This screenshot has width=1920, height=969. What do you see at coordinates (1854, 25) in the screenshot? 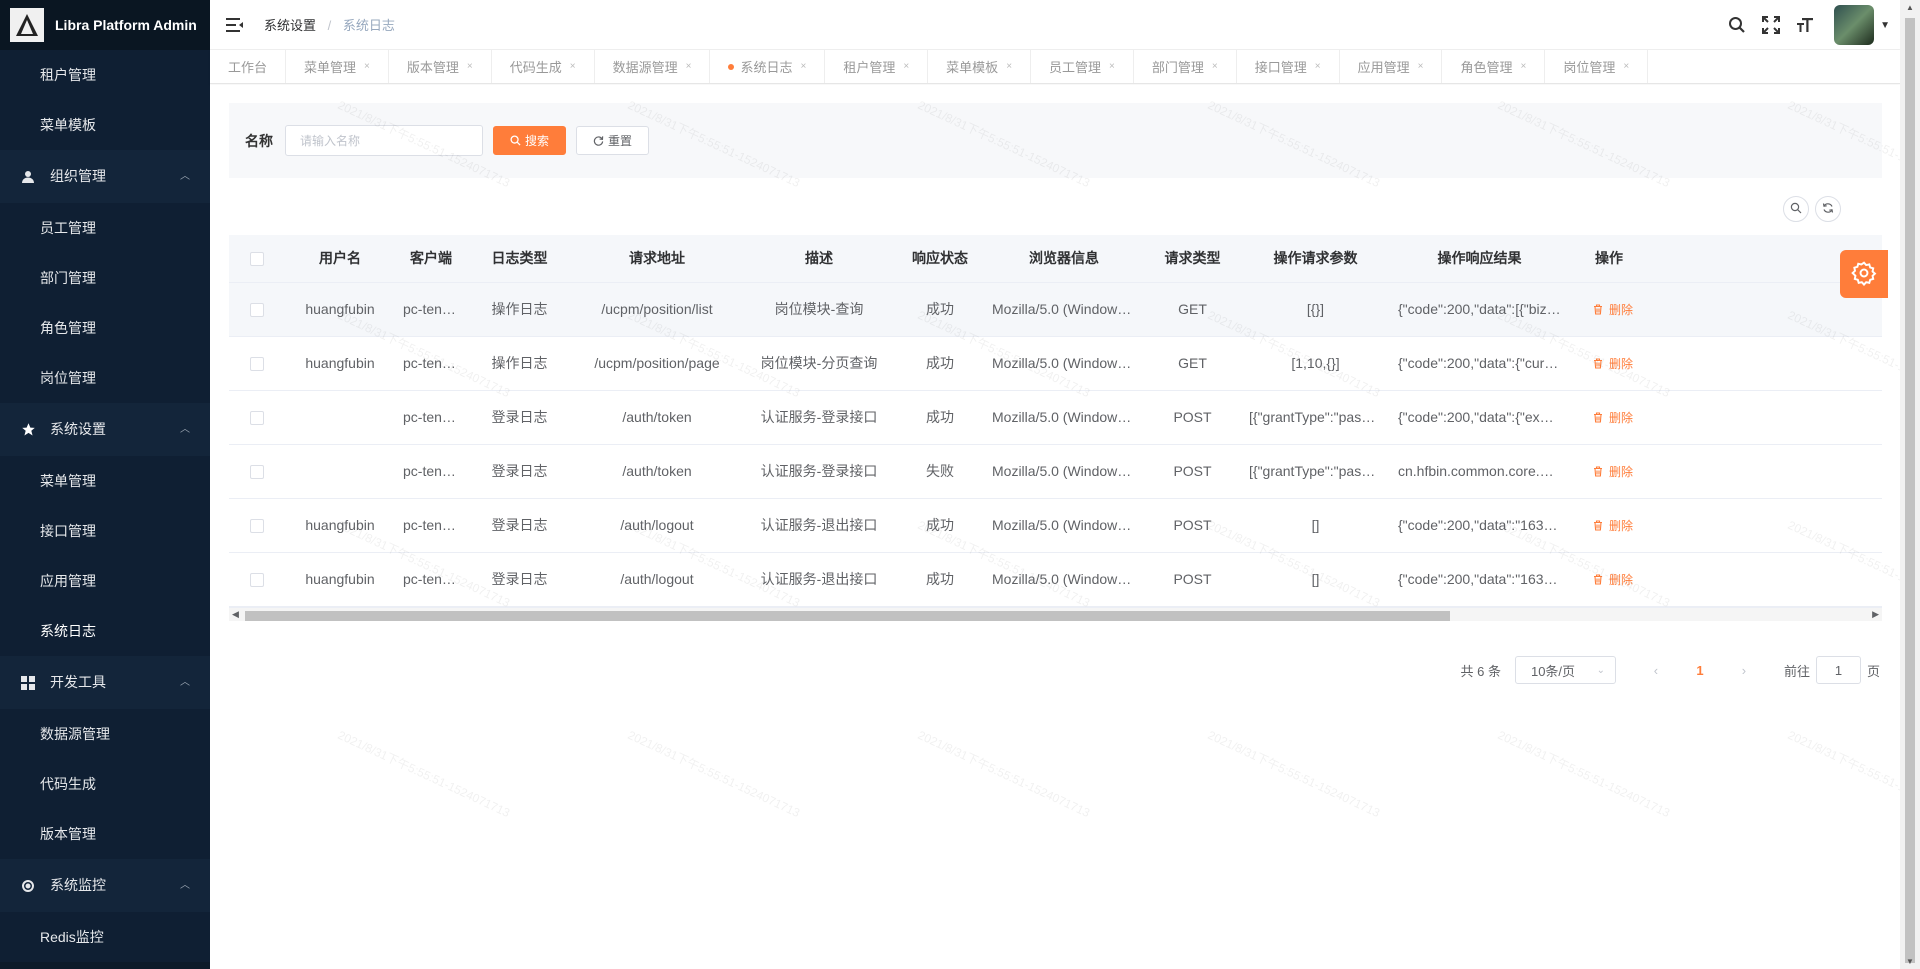
I see `user-avatar` at bounding box center [1854, 25].